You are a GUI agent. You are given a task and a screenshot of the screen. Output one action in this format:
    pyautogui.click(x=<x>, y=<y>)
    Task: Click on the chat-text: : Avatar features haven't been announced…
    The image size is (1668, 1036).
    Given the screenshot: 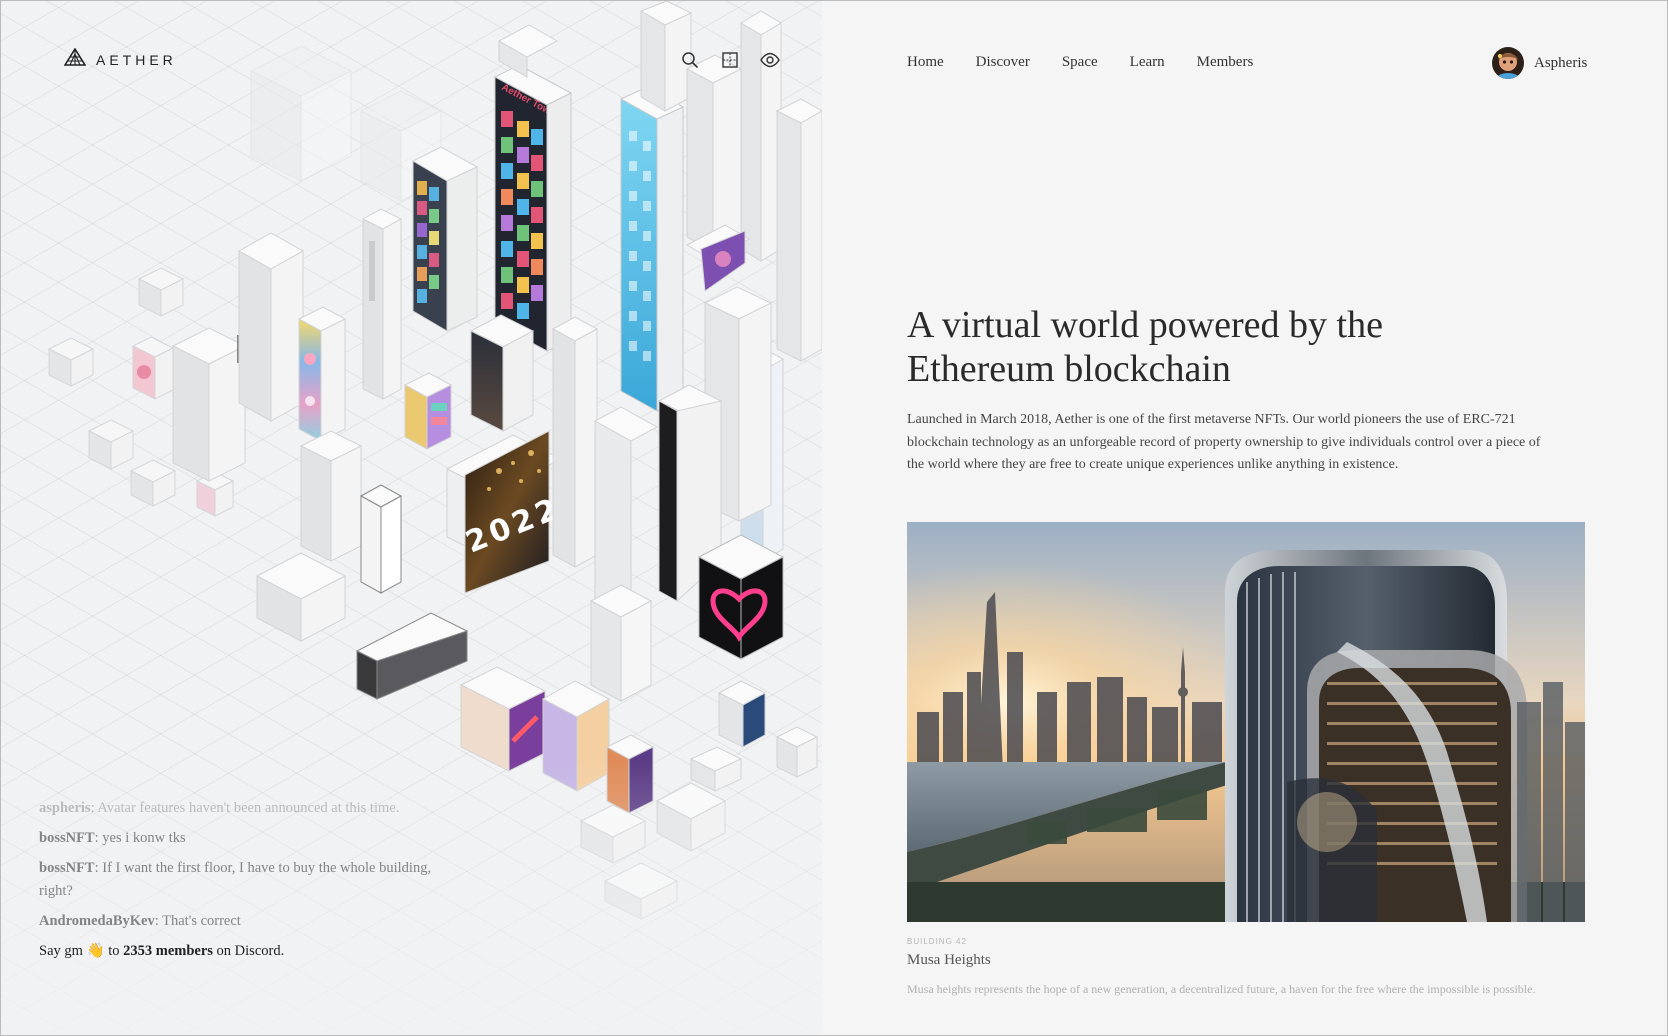 What is the action you would take?
    pyautogui.click(x=245, y=808)
    